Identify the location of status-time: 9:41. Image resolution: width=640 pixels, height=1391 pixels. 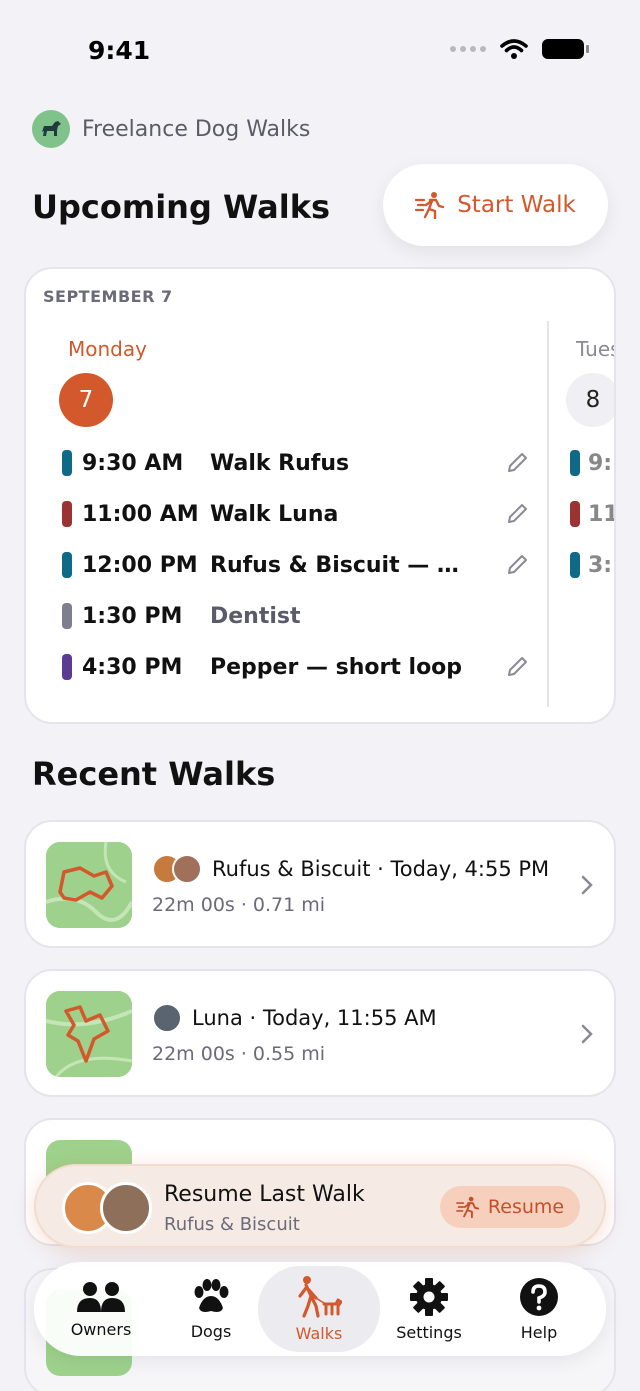
(119, 50).